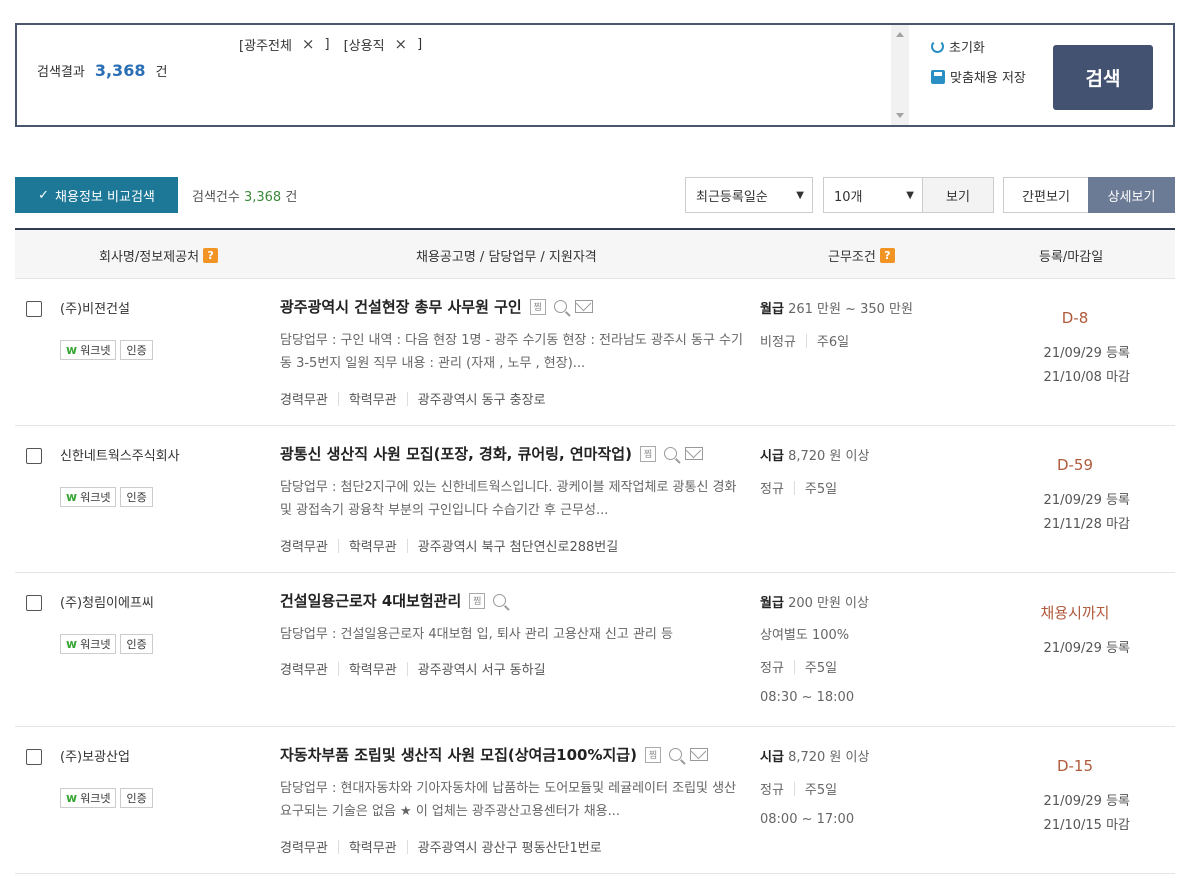  What do you see at coordinates (978, 76) in the screenshot?
I see `save-custom-search-link: 맞춤채용 저장` at bounding box center [978, 76].